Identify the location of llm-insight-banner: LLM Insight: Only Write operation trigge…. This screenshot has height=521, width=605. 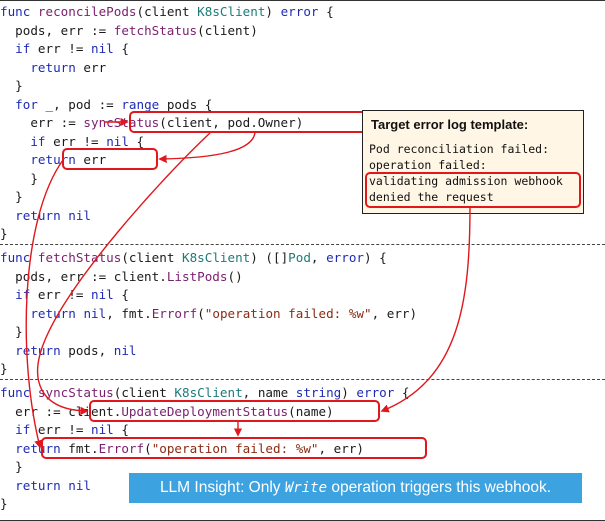
(355, 488).